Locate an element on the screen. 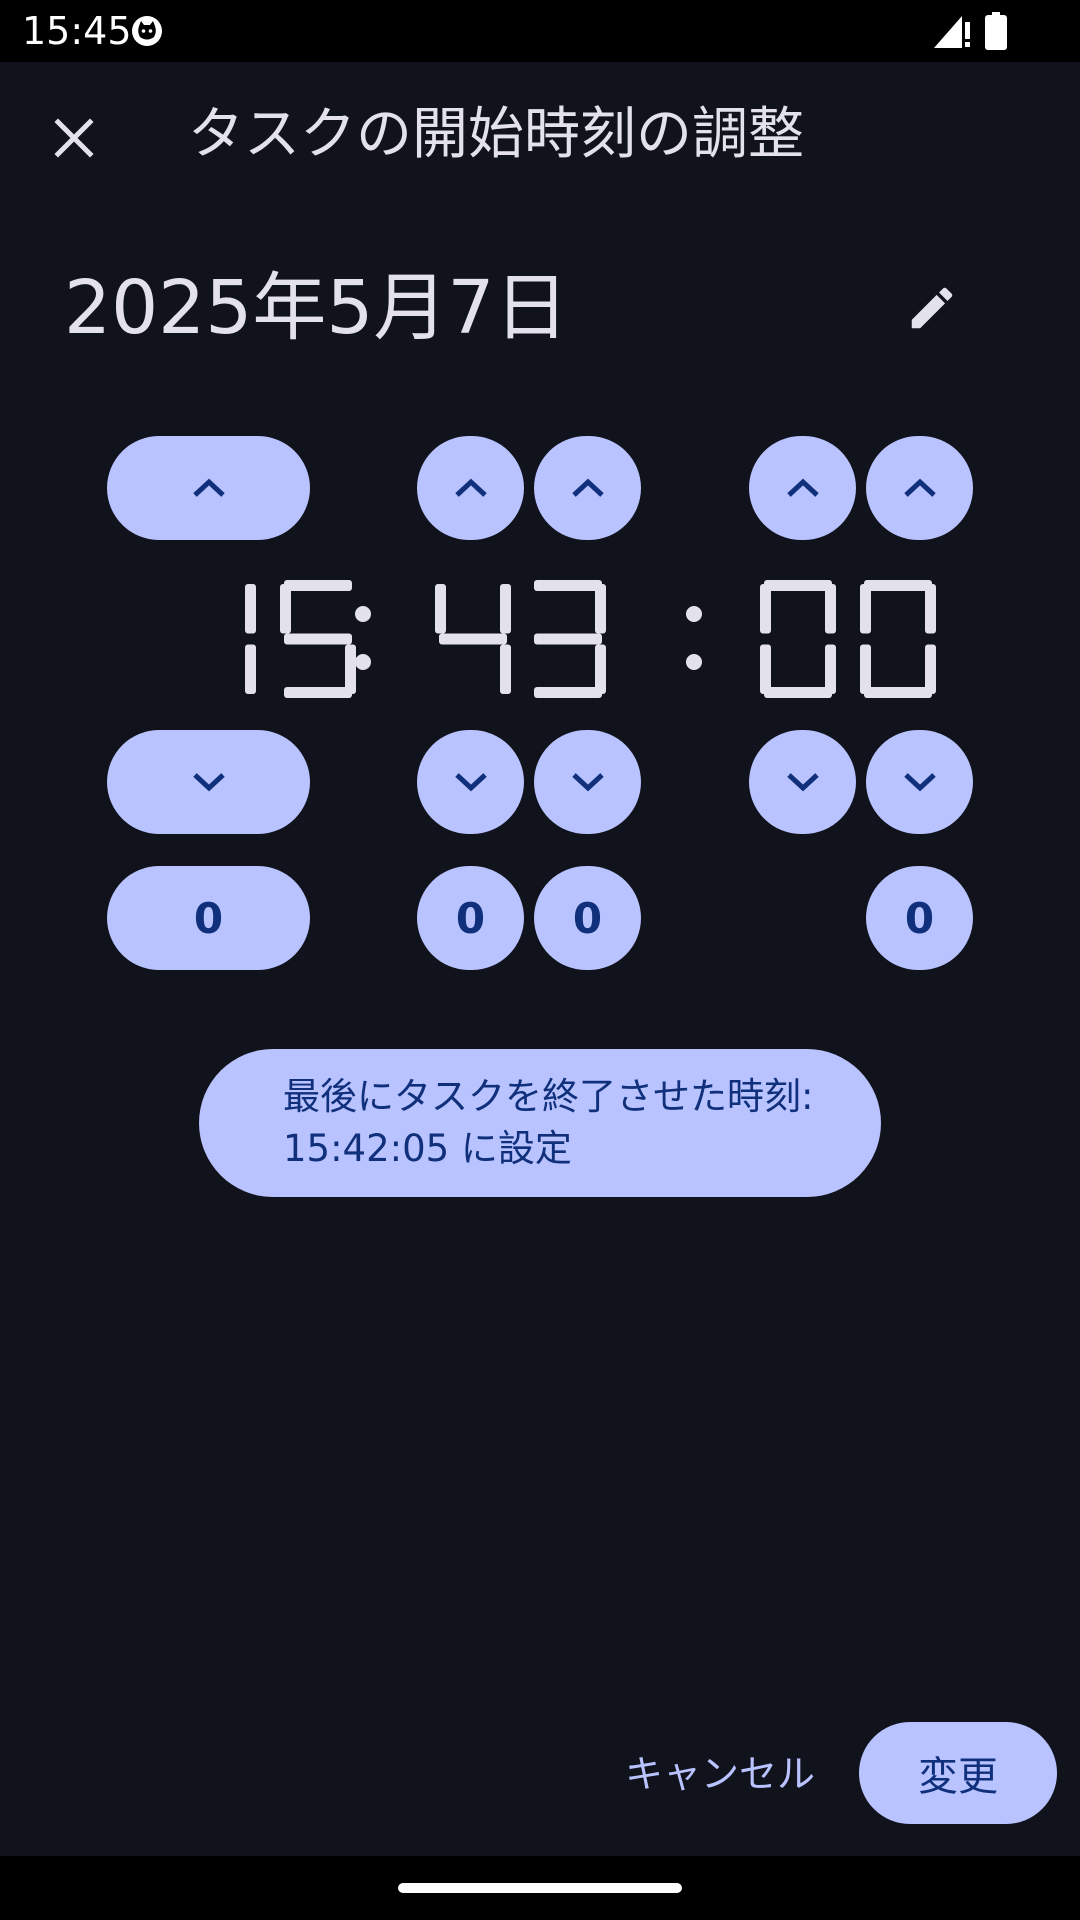 Image resolution: width=1080 pixels, height=1920 pixels. minutes-tens-digit is located at coordinates (473, 639).